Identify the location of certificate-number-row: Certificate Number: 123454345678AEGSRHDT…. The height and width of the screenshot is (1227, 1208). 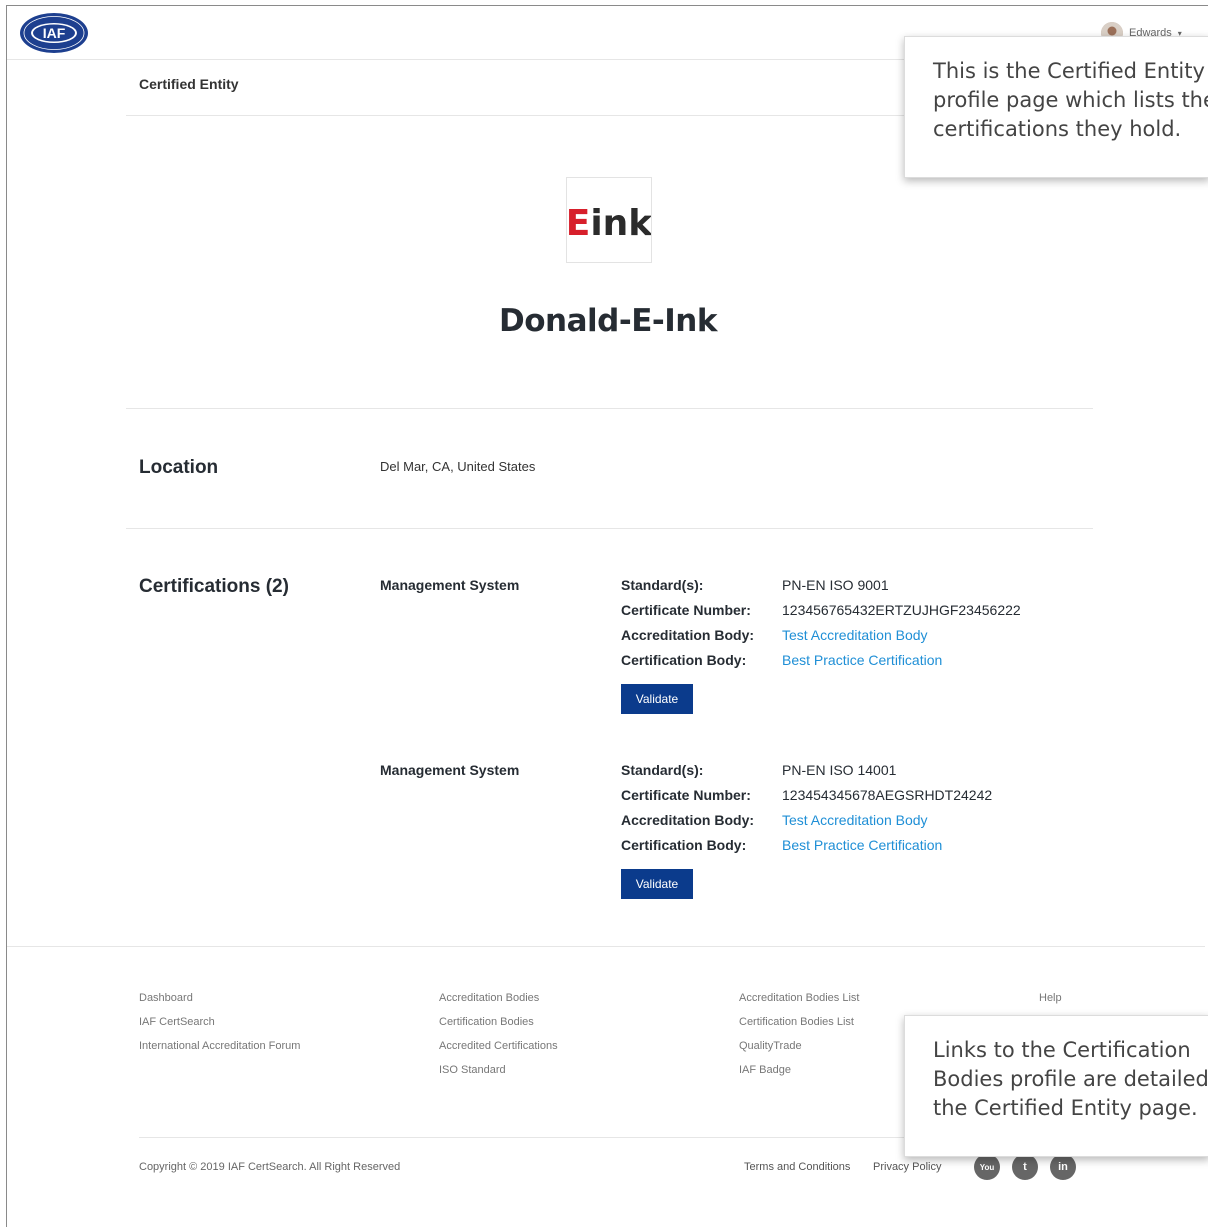
(806, 799).